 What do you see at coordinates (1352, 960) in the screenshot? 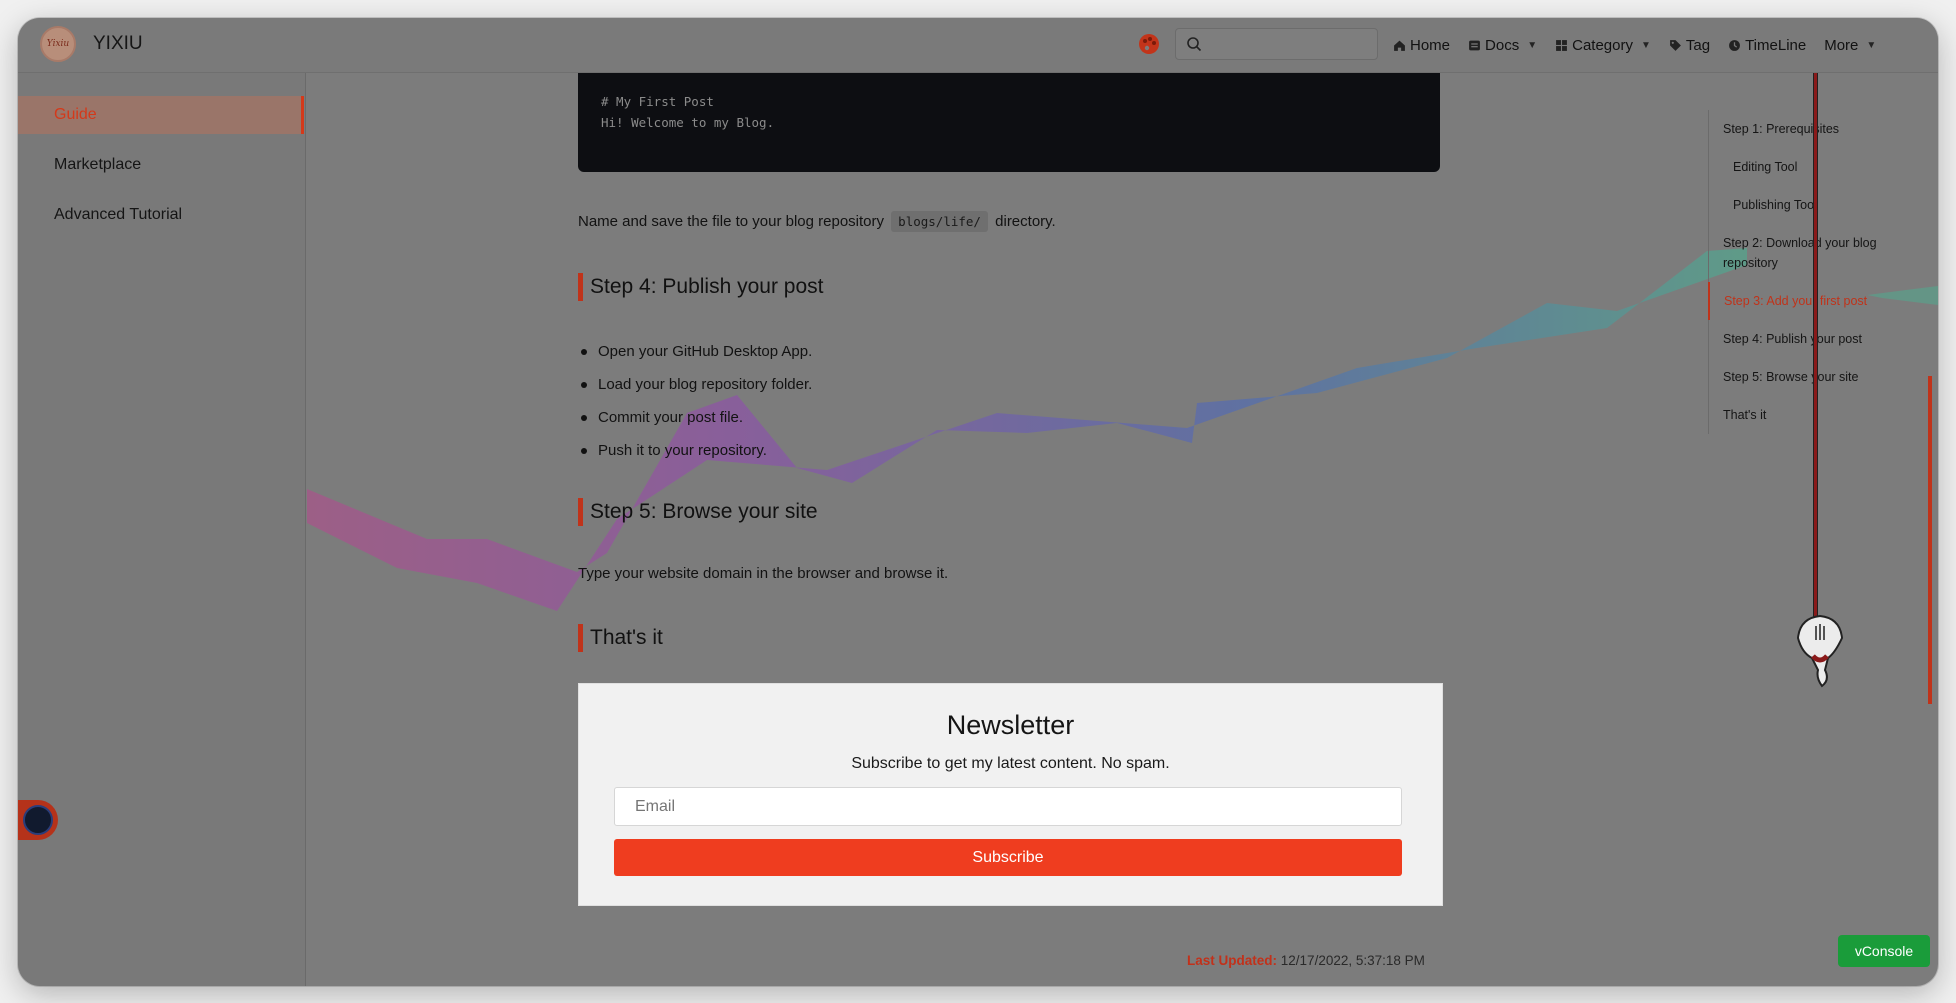
I see `last-updated-value: 12/17/2022, 5:37:18 PM` at bounding box center [1352, 960].